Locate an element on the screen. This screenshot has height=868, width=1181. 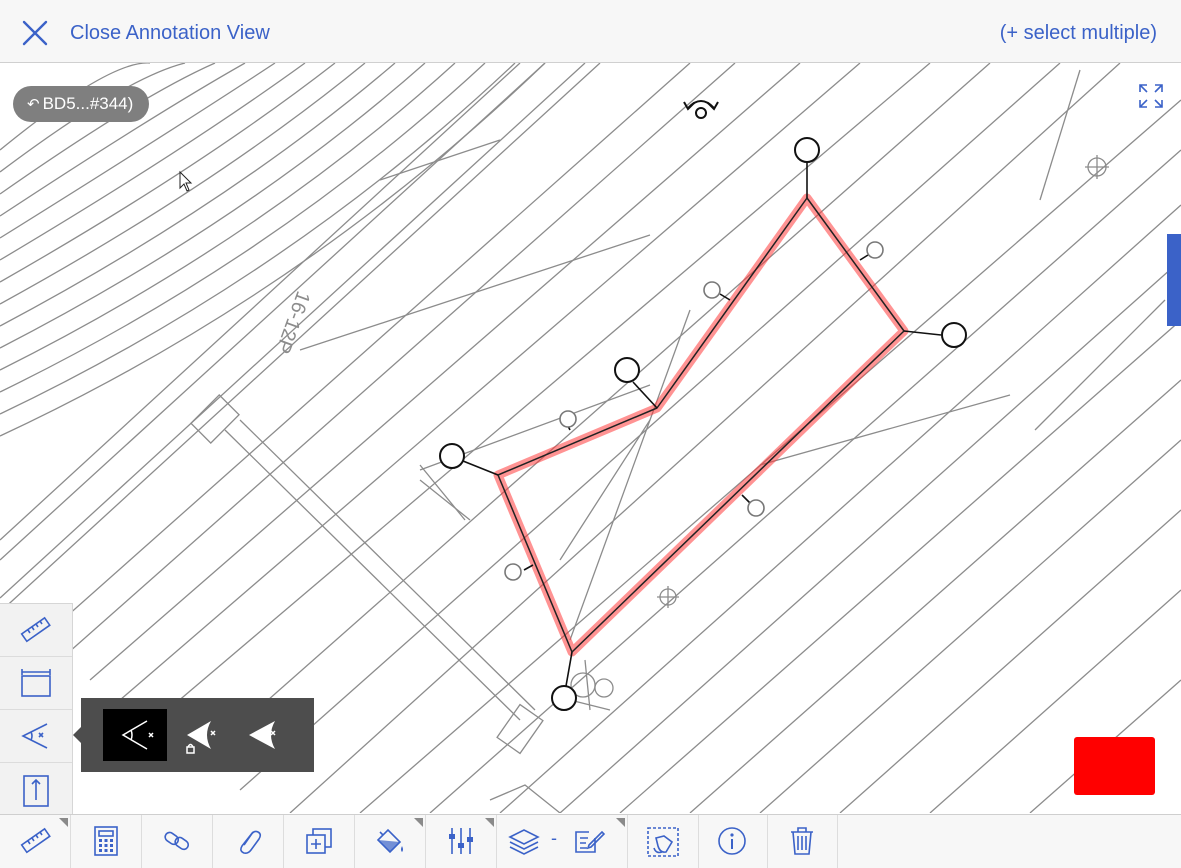
expand-icon is located at coordinates (1151, 96).